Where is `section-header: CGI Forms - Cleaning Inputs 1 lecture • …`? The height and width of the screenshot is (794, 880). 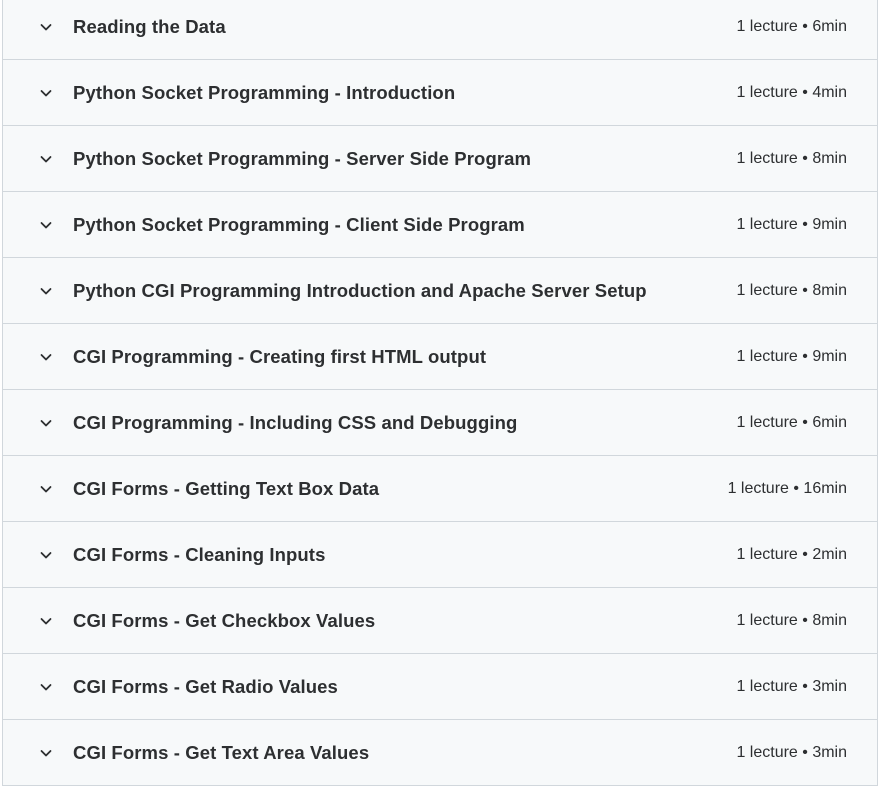 section-header: CGI Forms - Cleaning Inputs 1 lecture • … is located at coordinates (440, 555).